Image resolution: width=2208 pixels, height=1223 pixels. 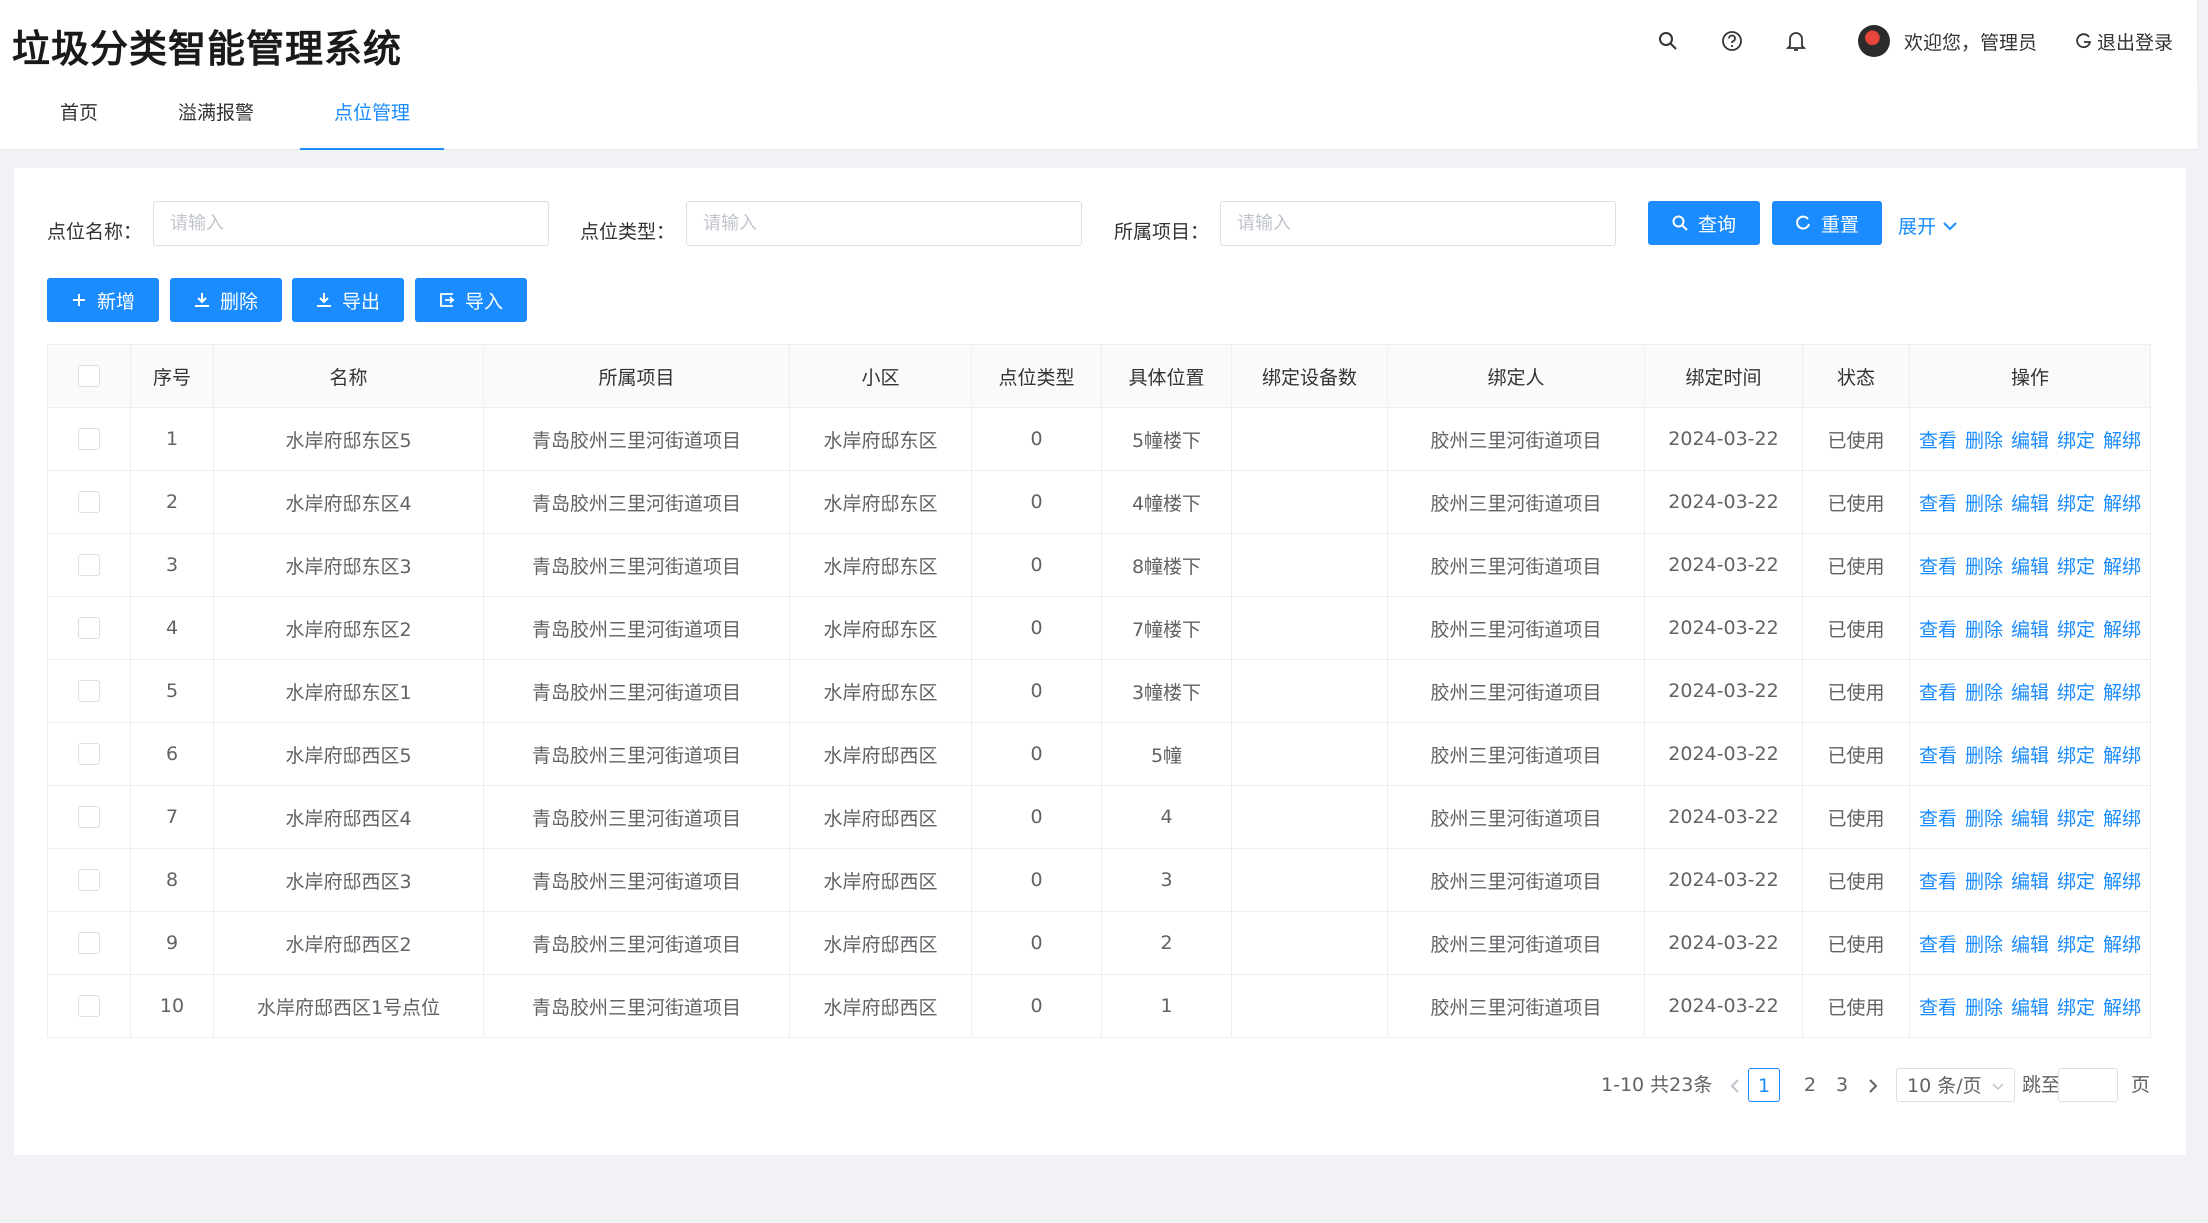 What do you see at coordinates (471, 300) in the screenshot?
I see `import-button: 导入` at bounding box center [471, 300].